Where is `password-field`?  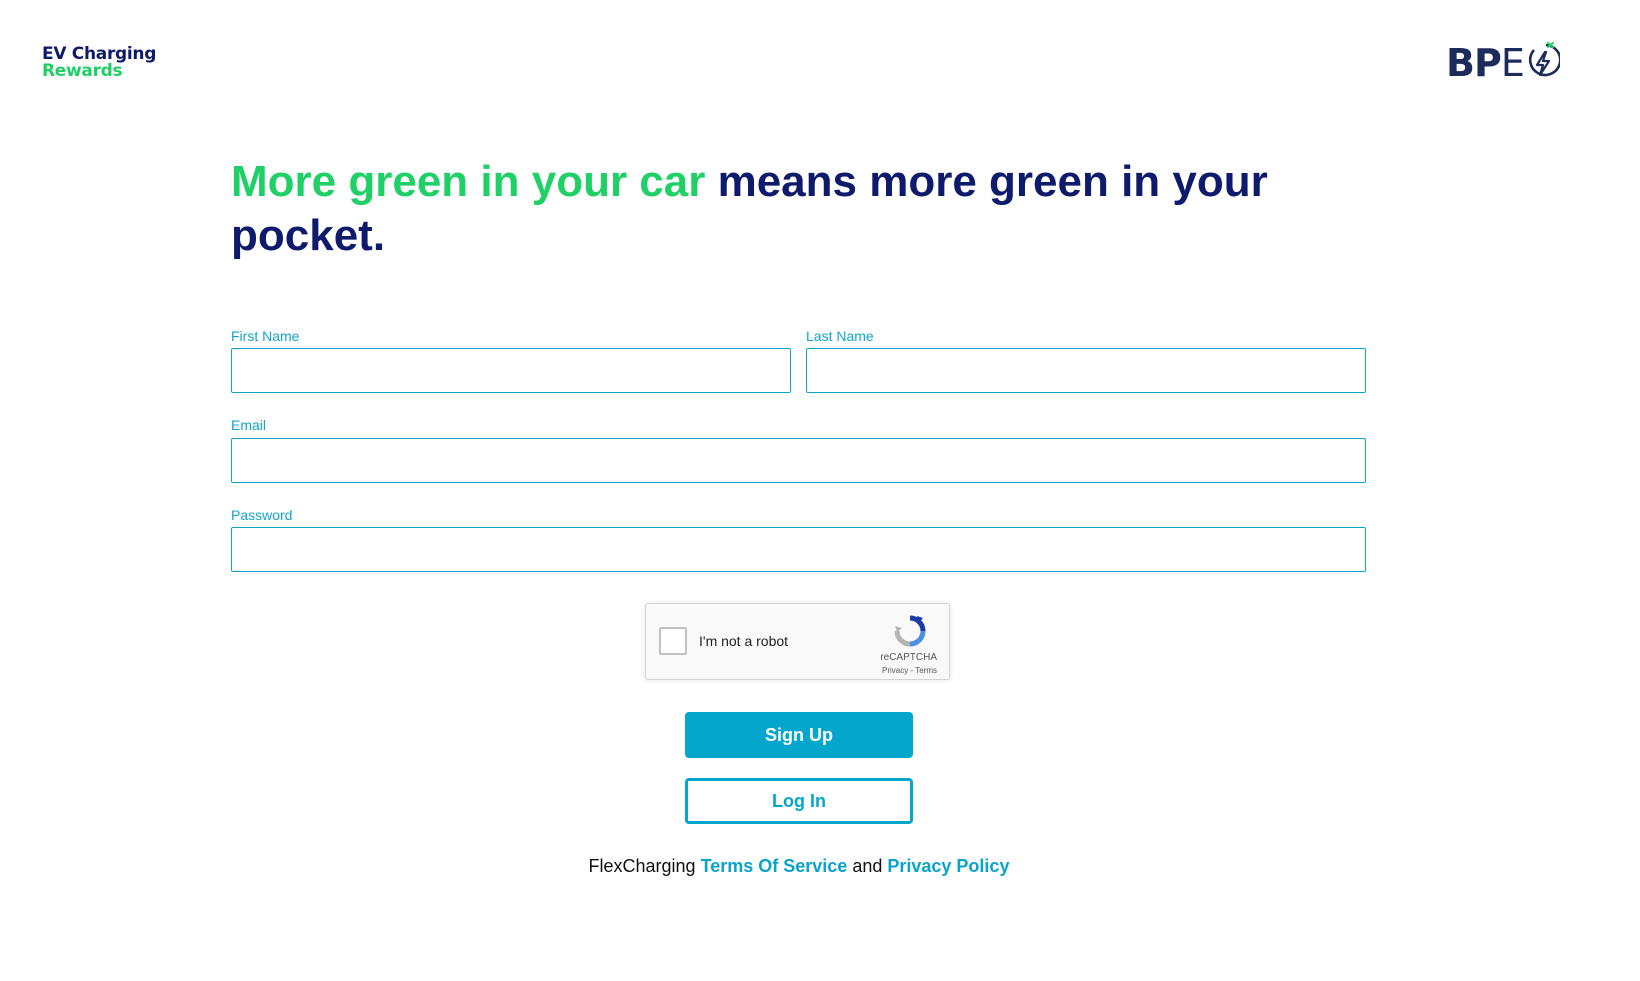
password-field is located at coordinates (798, 549).